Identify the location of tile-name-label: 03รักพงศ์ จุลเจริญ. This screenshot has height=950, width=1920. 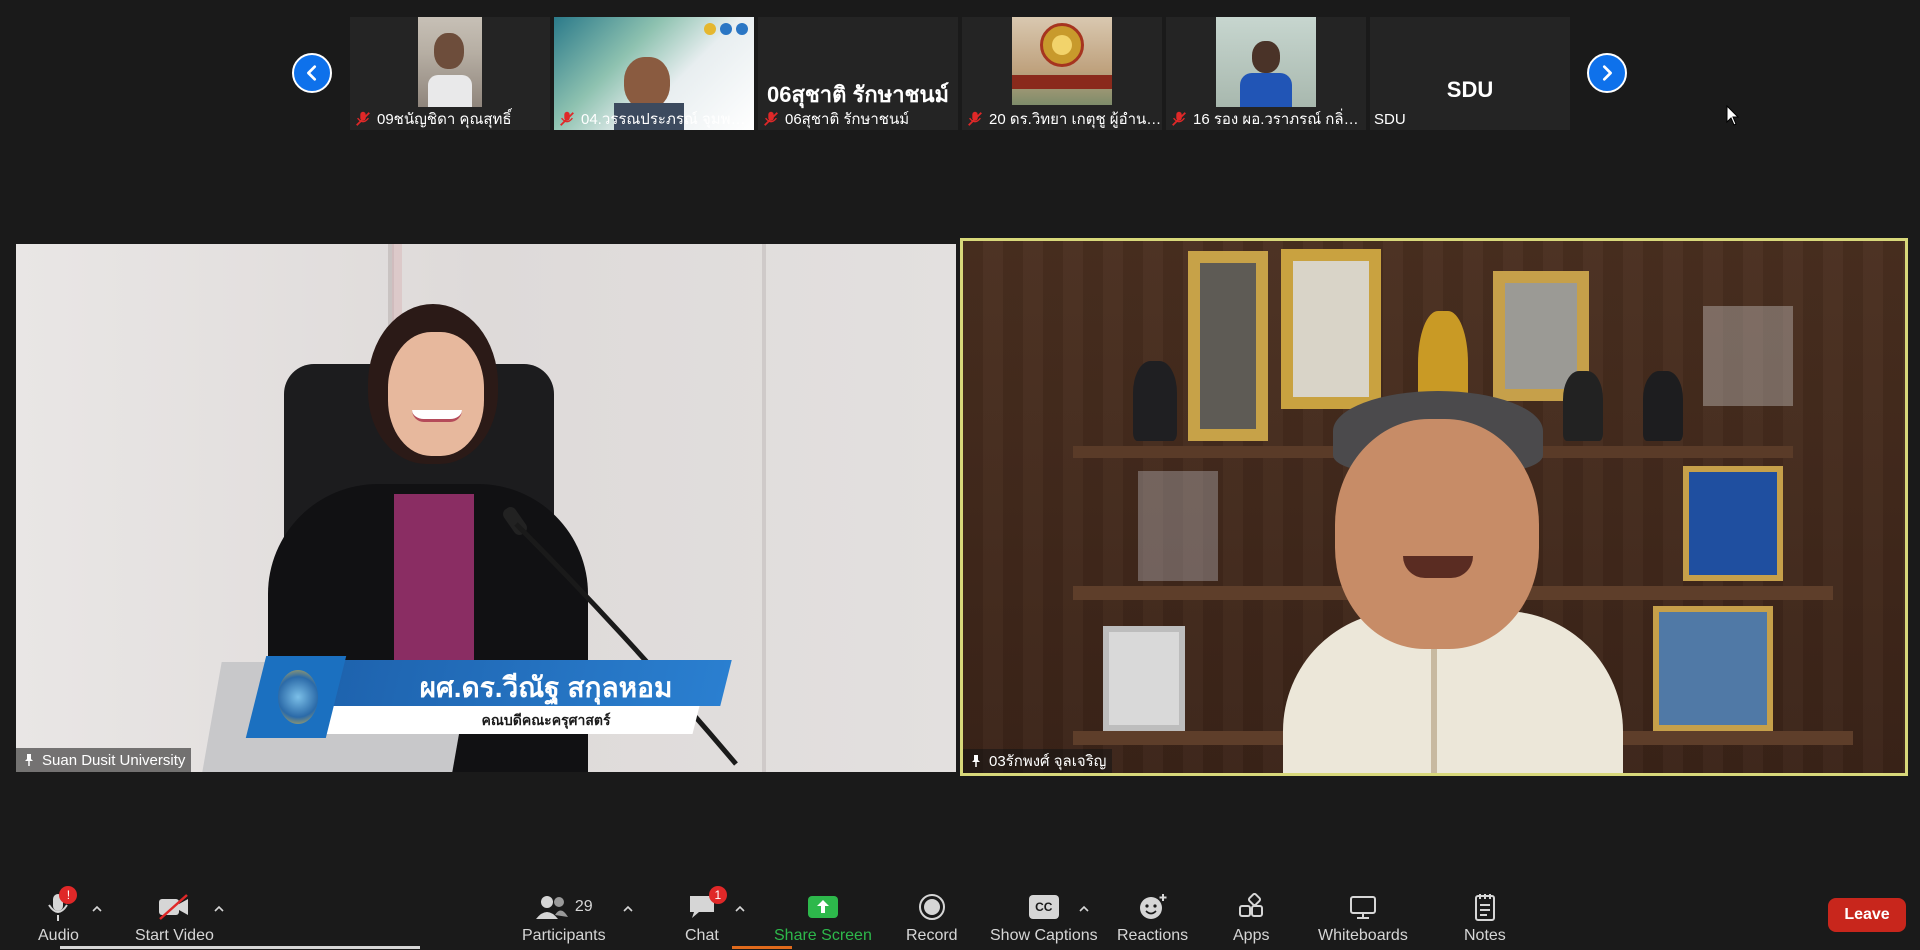
(1038, 761).